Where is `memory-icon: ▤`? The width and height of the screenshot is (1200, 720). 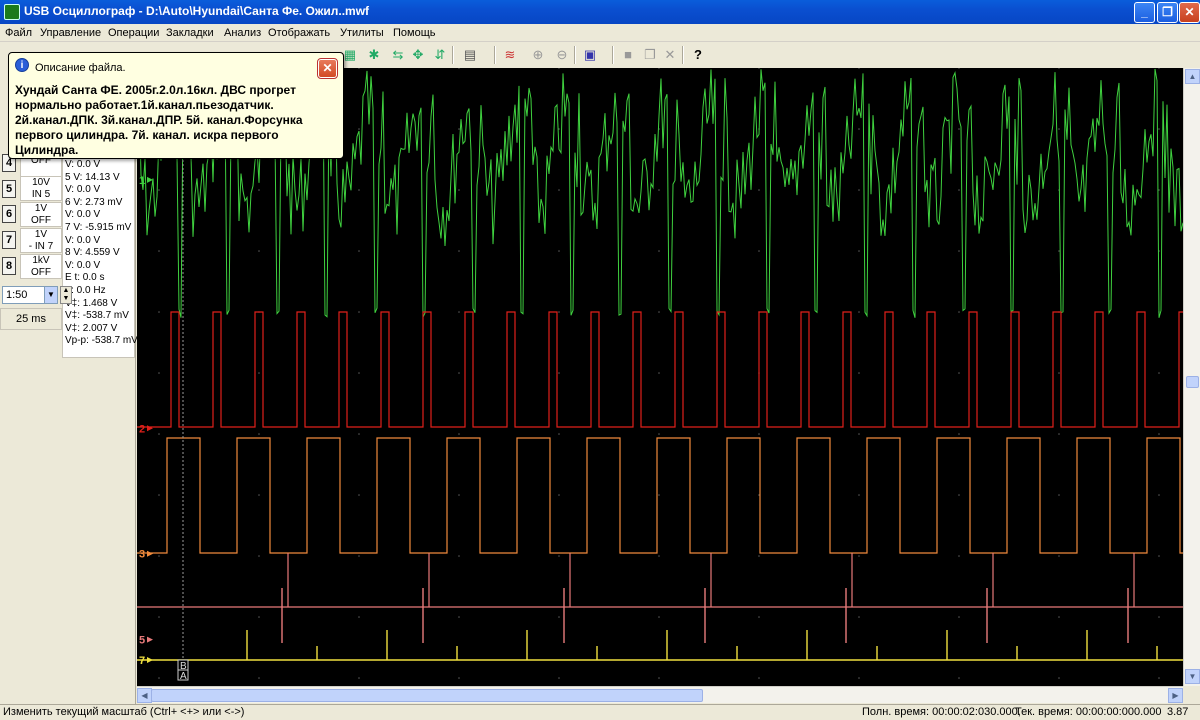 memory-icon: ▤ is located at coordinates (470, 55).